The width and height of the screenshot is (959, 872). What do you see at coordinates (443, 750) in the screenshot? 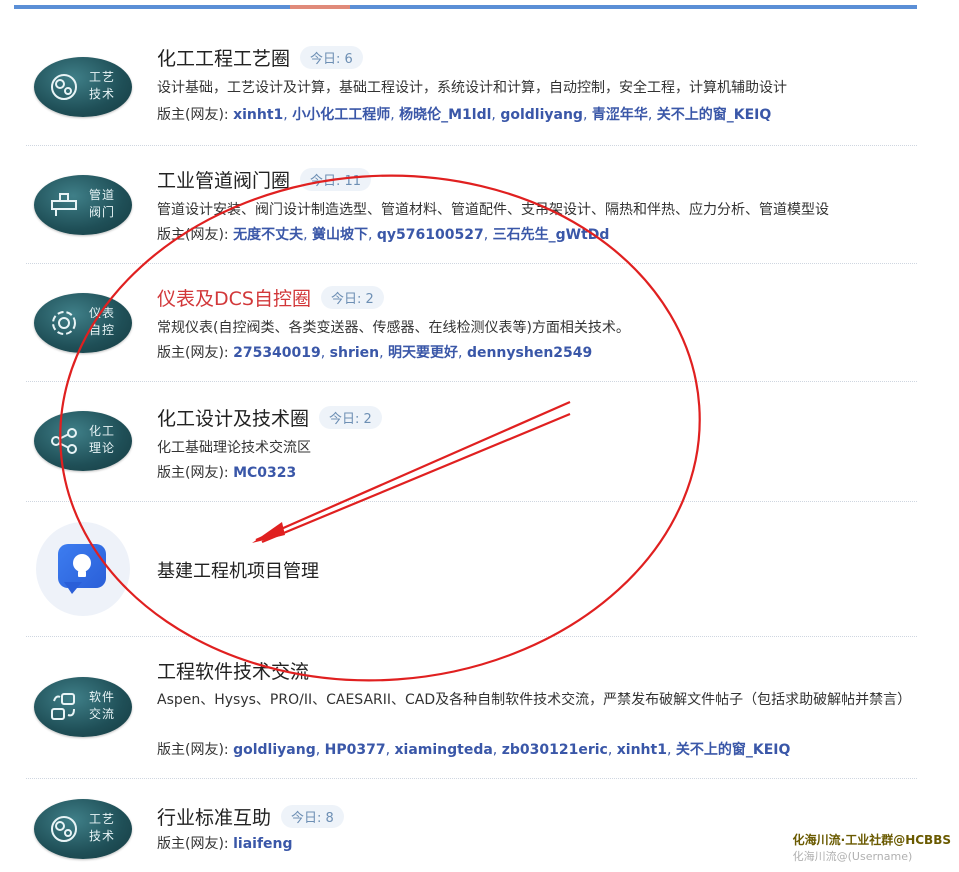
I see `moderator-link: xiamingteda` at bounding box center [443, 750].